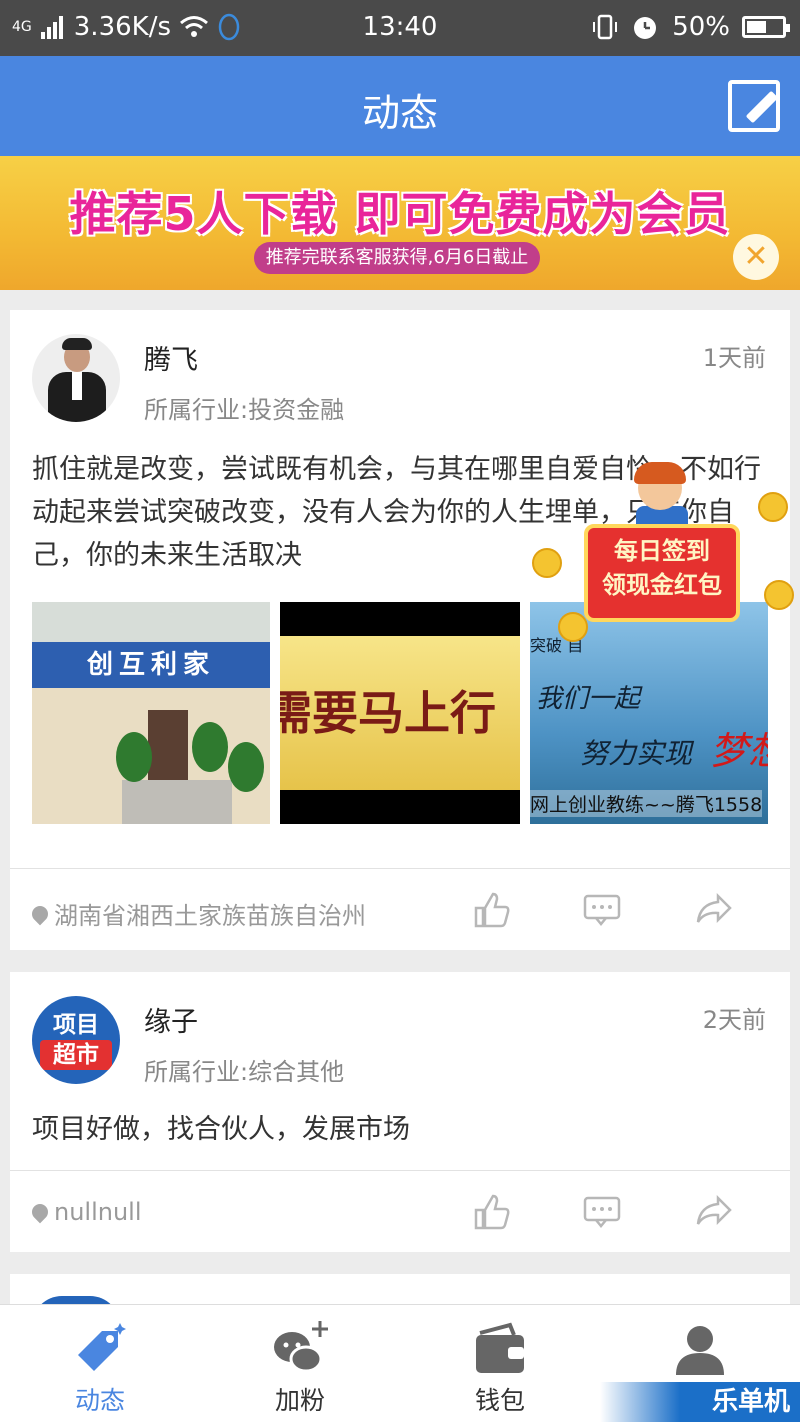 This screenshot has width=800, height=1422. What do you see at coordinates (700, 1402) in the screenshot?
I see `watermark: 乐单机` at bounding box center [700, 1402].